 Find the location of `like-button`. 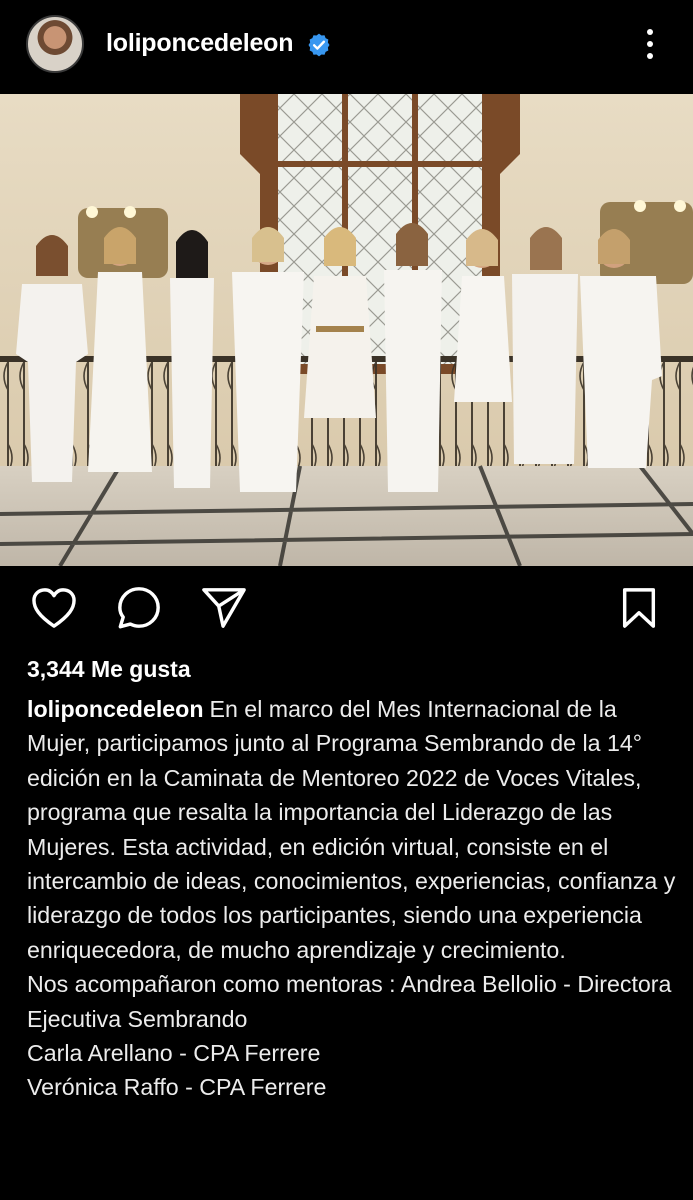

like-button is located at coordinates (54, 608).